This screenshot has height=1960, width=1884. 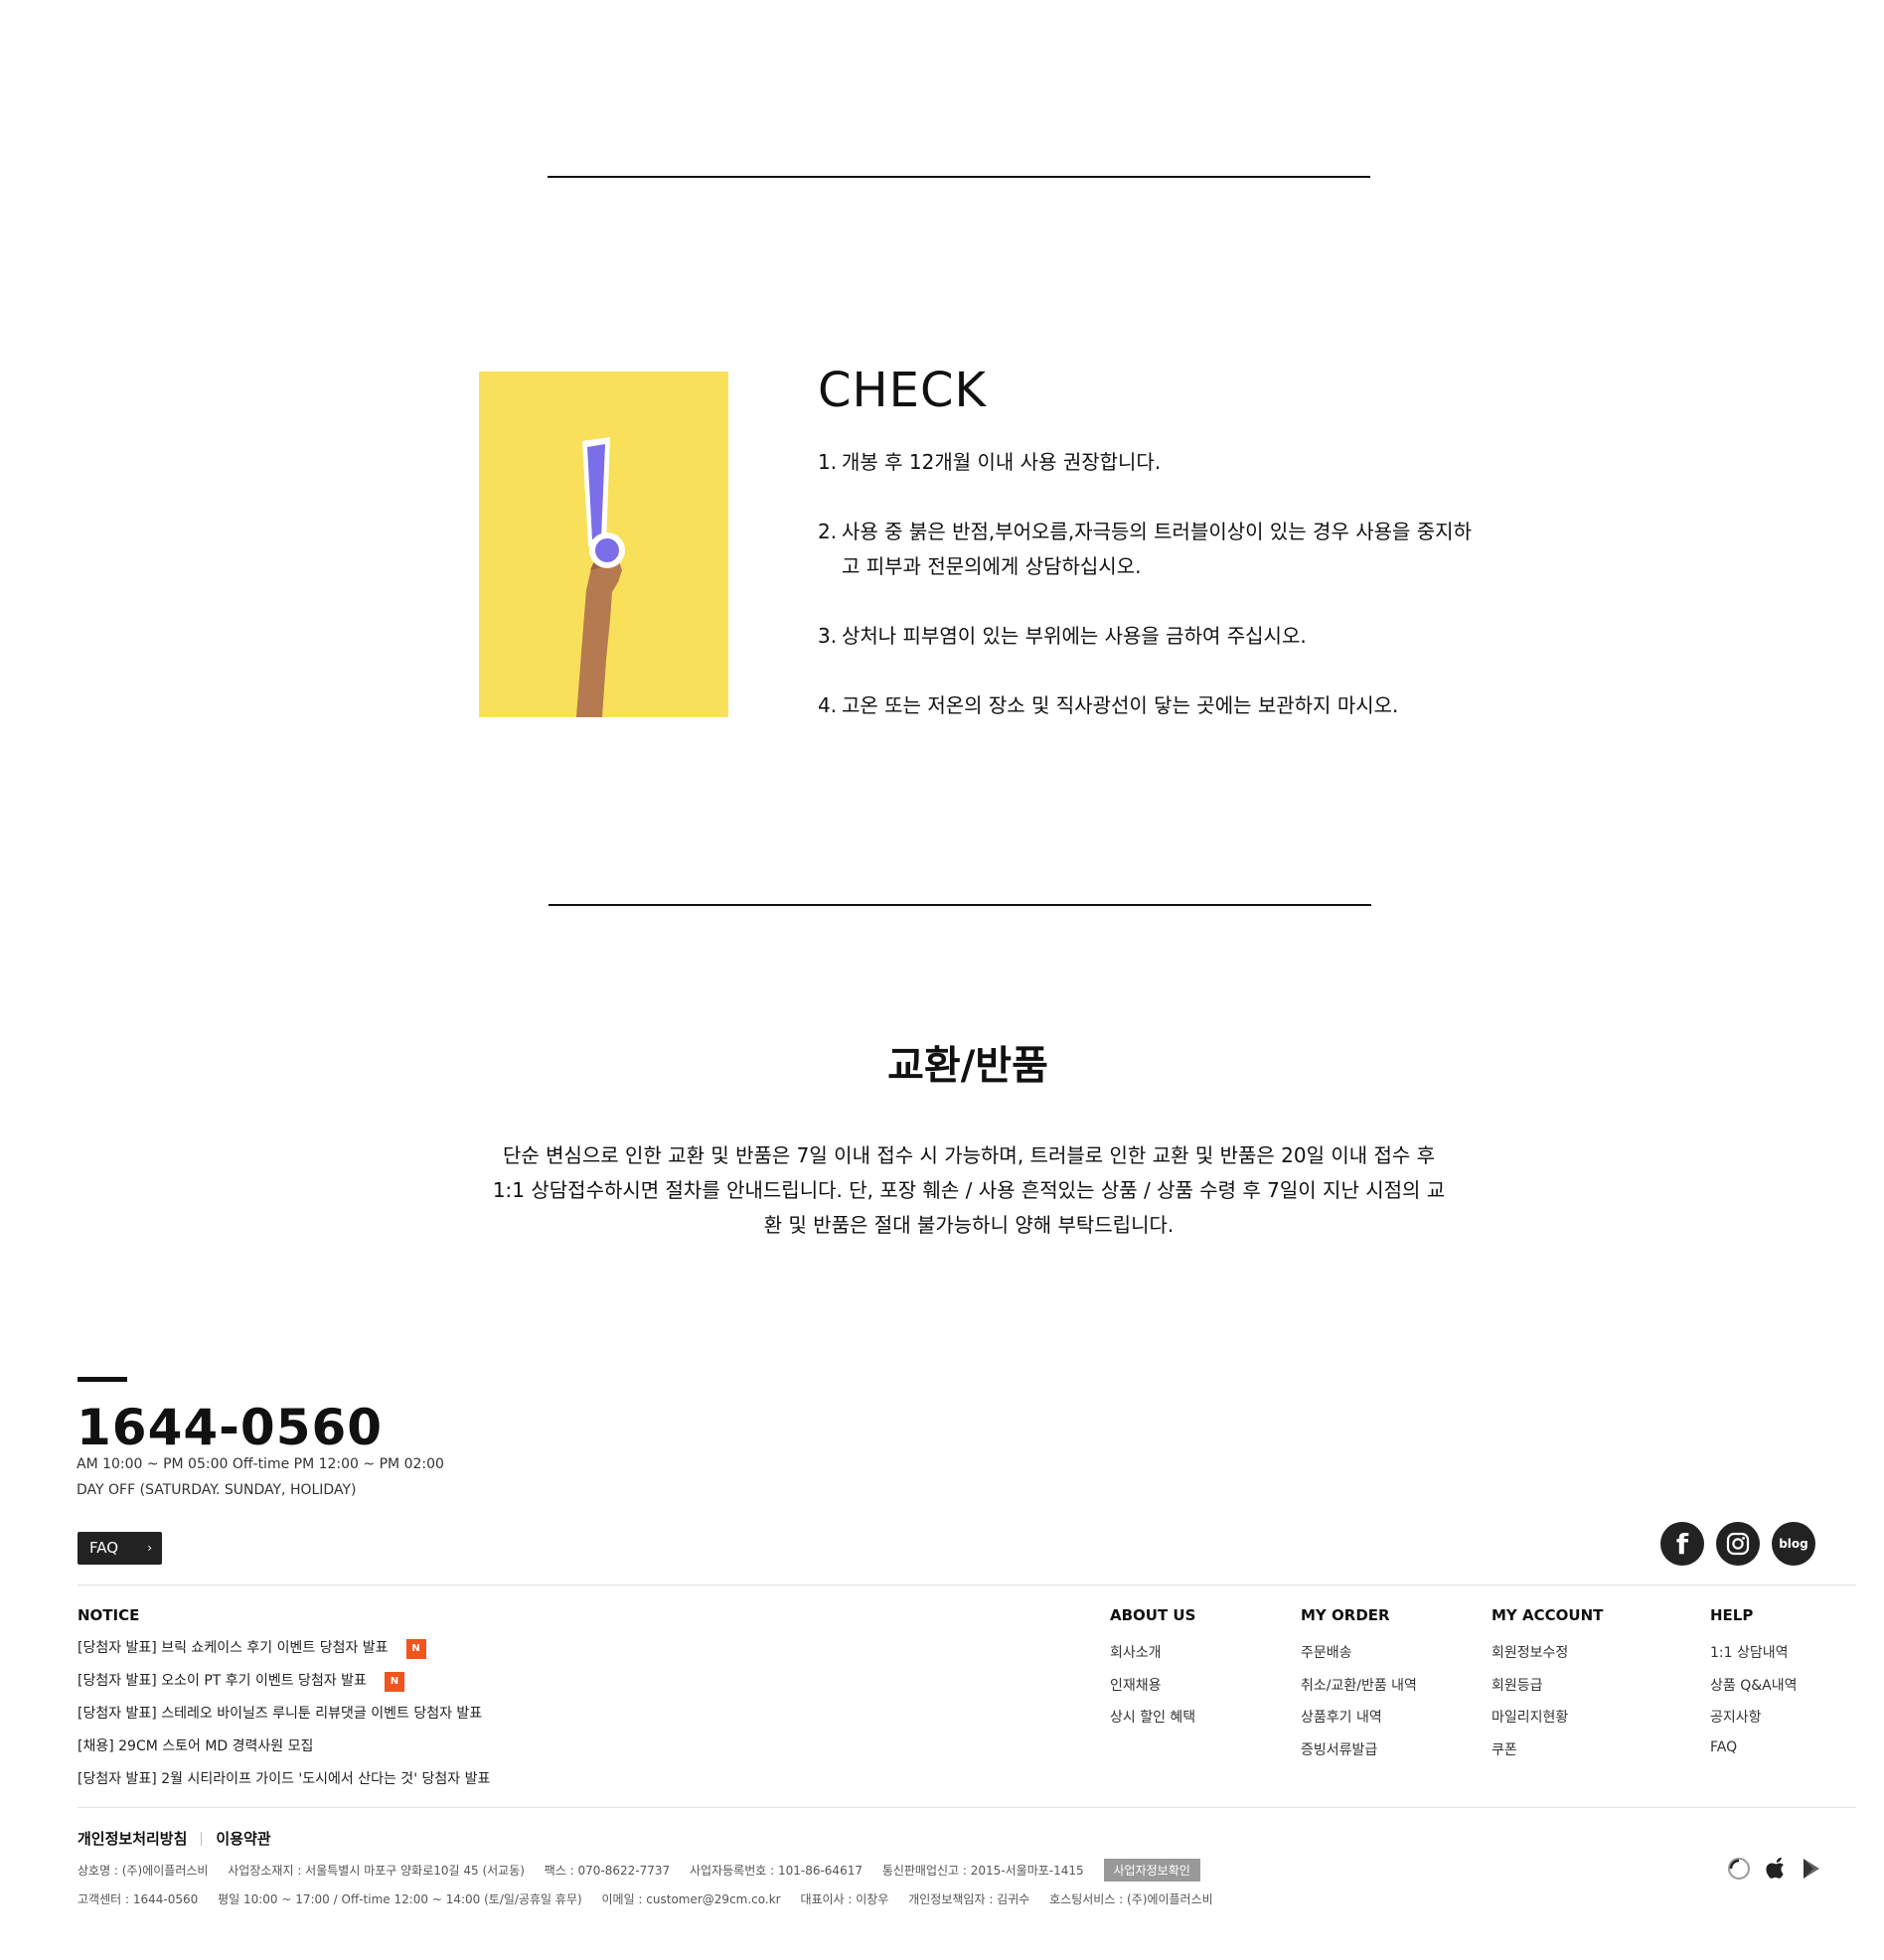 I want to click on footer-link-company: 회사소개, so click(x=1152, y=1658).